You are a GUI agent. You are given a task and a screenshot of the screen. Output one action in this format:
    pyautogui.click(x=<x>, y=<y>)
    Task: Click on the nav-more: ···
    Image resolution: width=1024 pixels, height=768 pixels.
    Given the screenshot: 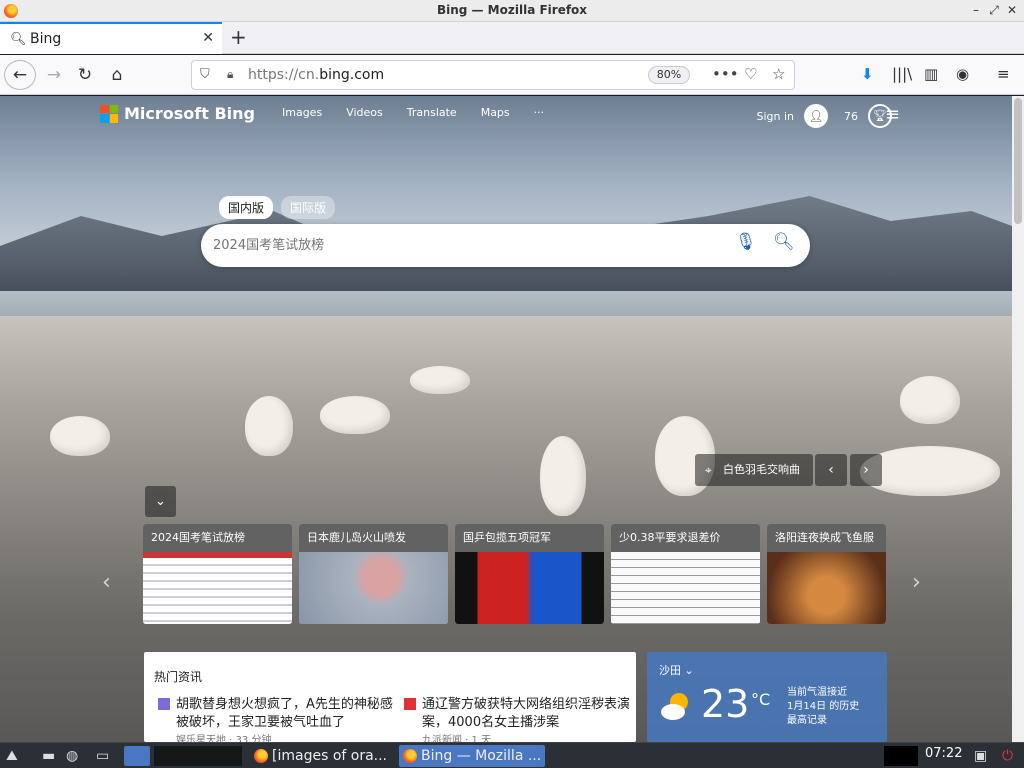 What is the action you would take?
    pyautogui.click(x=539, y=112)
    